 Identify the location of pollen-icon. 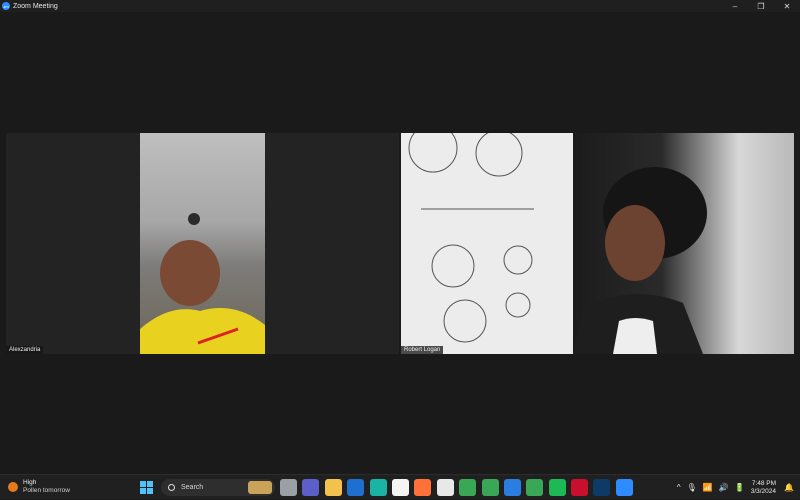
(13, 487).